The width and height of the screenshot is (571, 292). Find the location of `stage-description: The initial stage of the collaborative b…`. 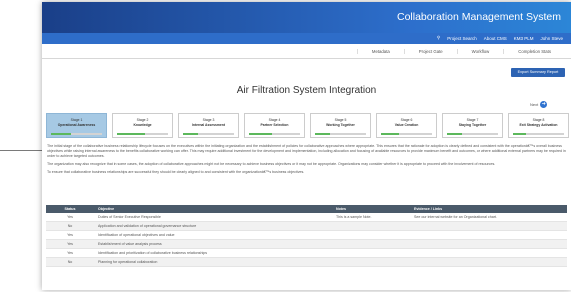

stage-description: The initial stage of the collaborative b… is located at coordinates (307, 161).